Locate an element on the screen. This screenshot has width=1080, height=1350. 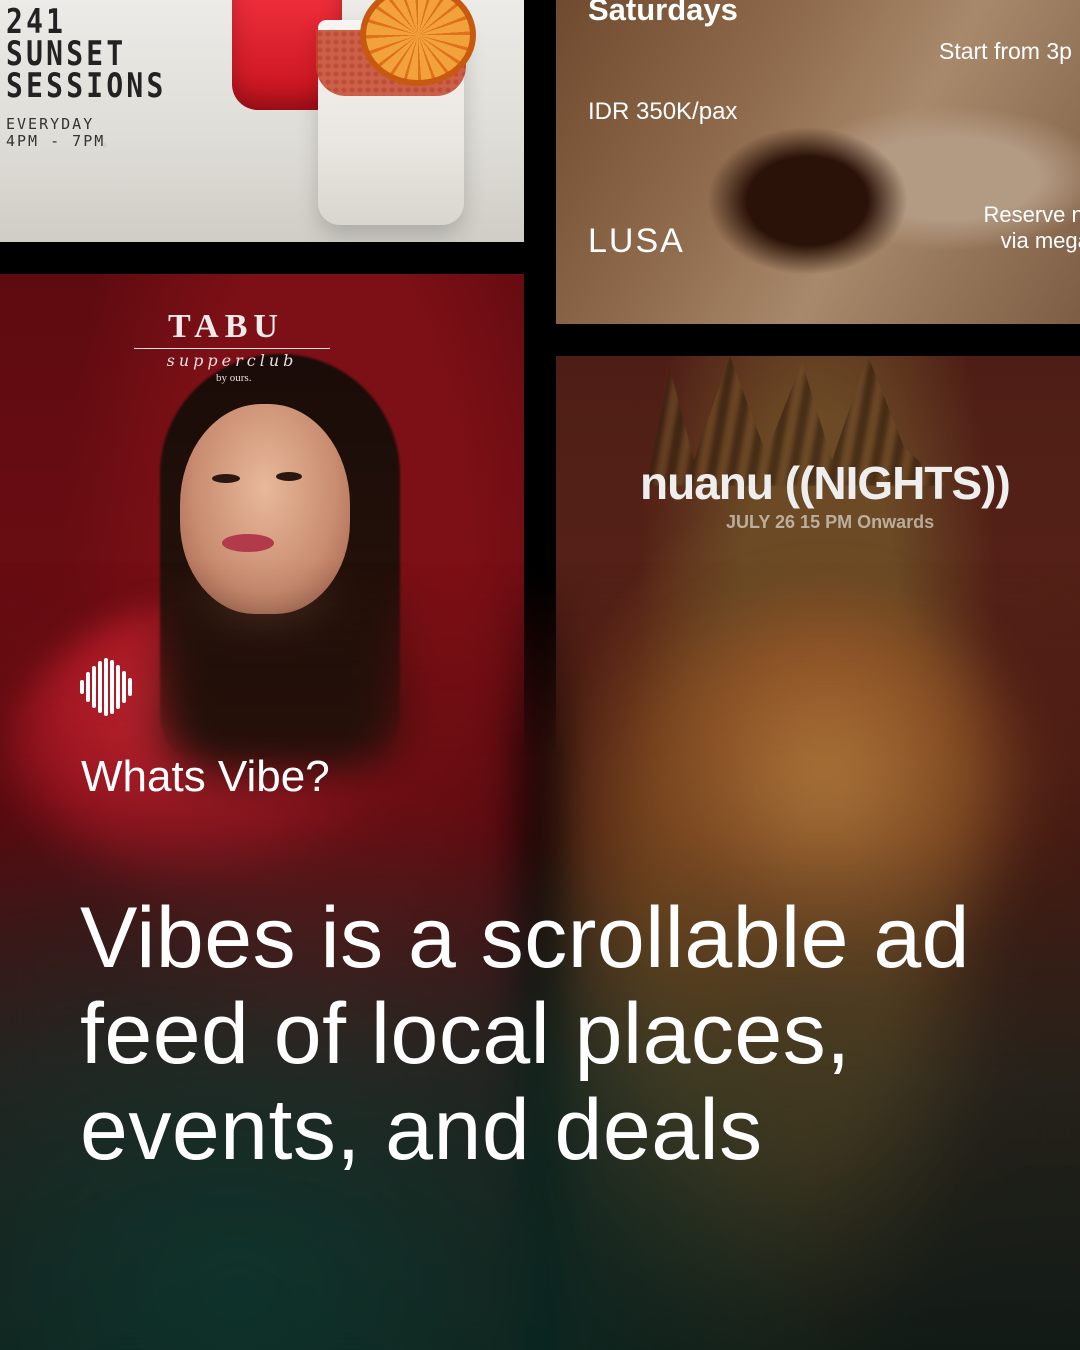
lusa-price: IDR 350K/pax is located at coordinates (663, 111).